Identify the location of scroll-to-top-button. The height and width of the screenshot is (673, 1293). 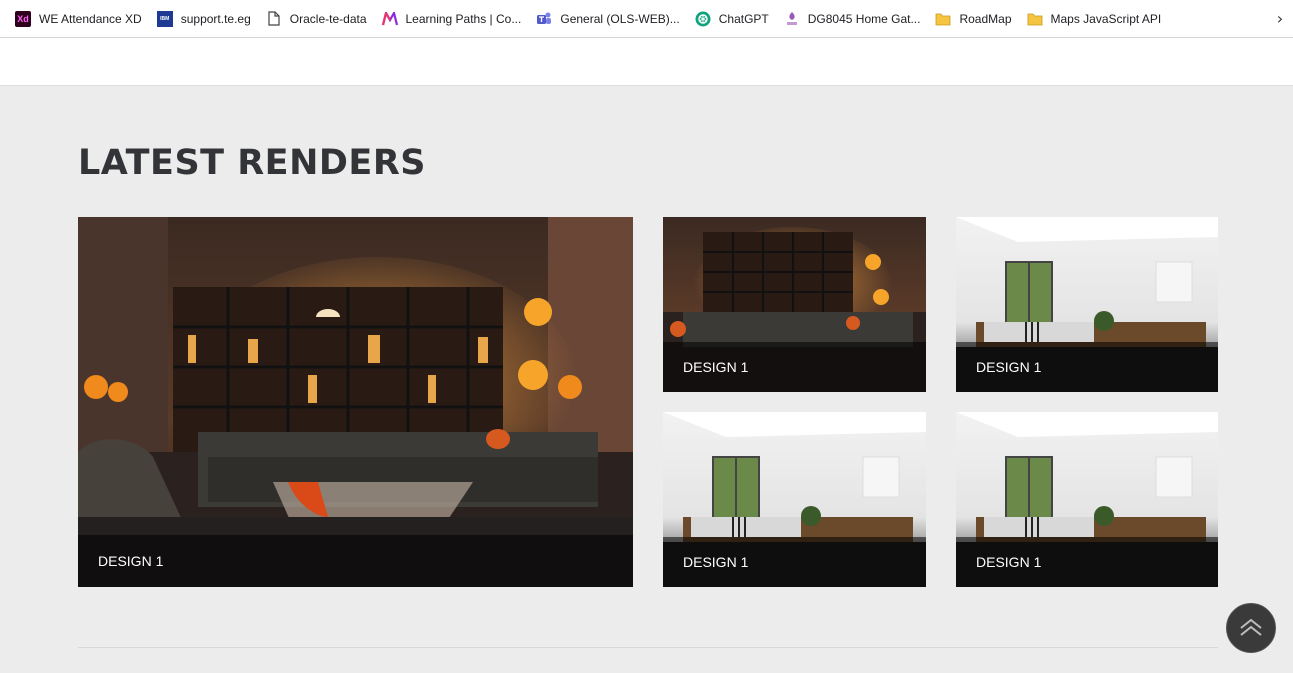
(1251, 628).